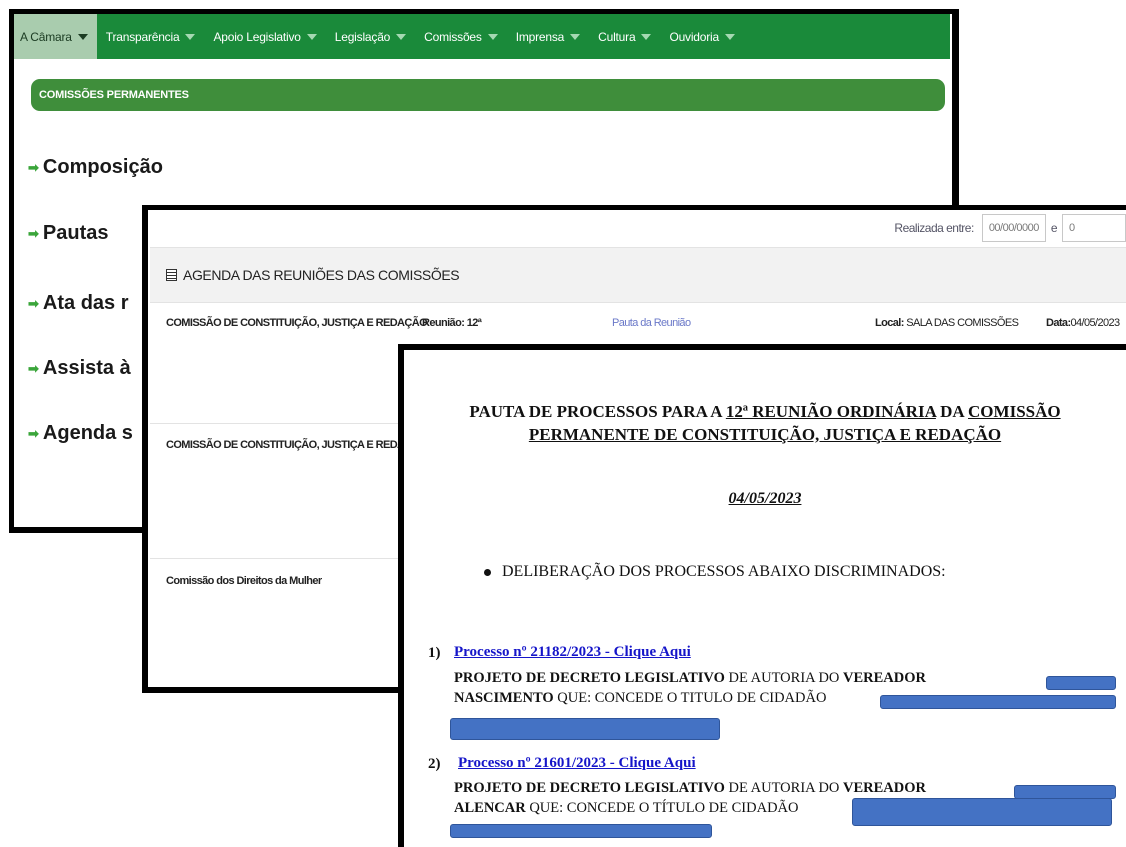 The width and height of the screenshot is (1126, 847). I want to click on menu-link-label: Agenda s, so click(87, 433).